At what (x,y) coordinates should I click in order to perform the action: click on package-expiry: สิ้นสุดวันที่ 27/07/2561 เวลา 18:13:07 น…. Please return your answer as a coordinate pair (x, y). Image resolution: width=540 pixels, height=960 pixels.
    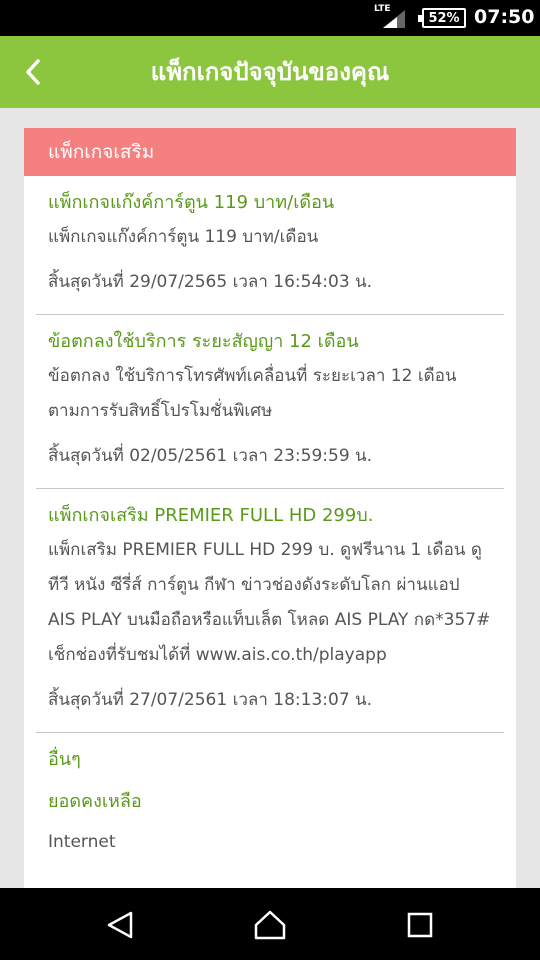
    Looking at the image, I should click on (210, 700).